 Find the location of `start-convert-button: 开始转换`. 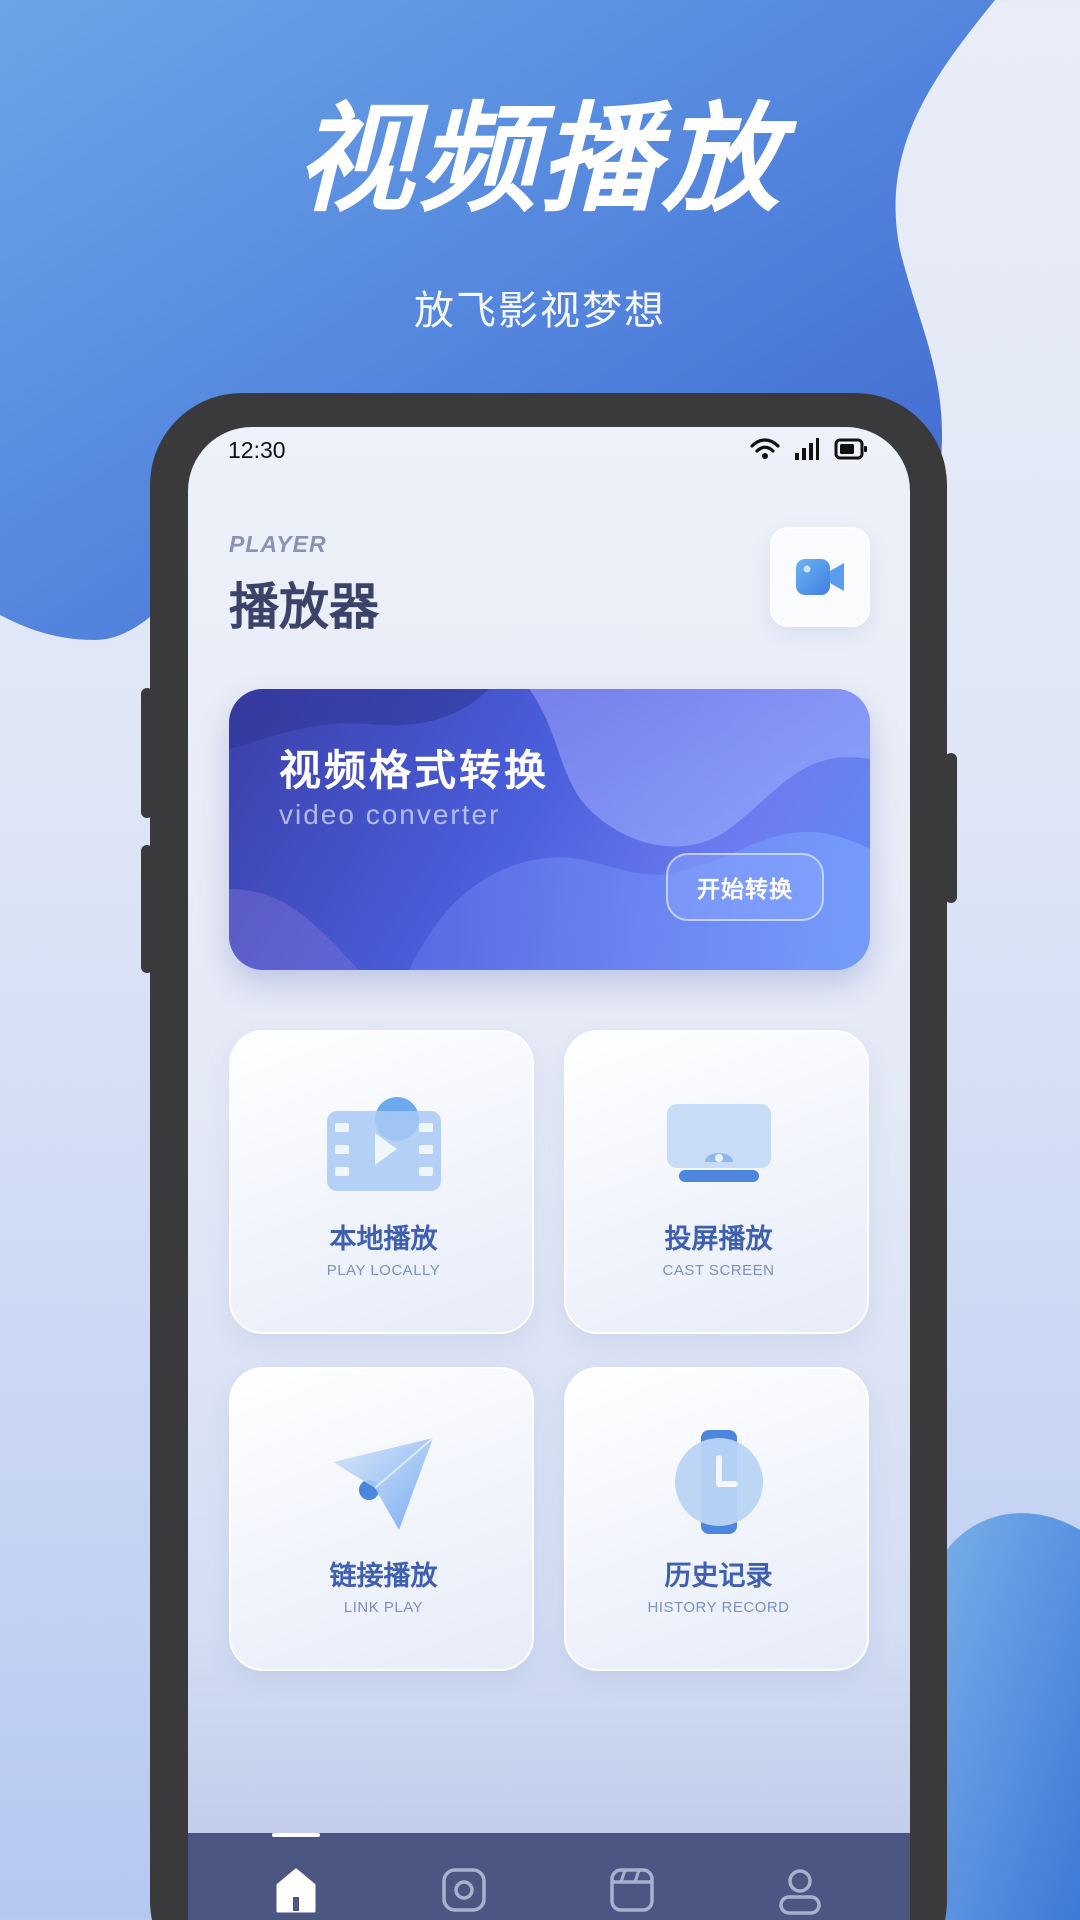

start-convert-button: 开始转换 is located at coordinates (745, 887).